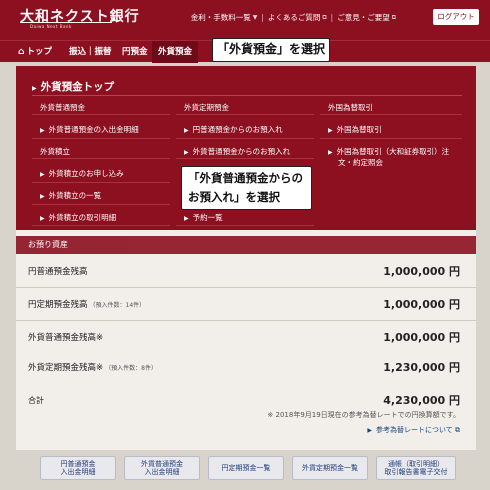 The width and height of the screenshot is (490, 490). I want to click on menu-link-installment-list: ▶ 外貨積立の一覧, so click(70, 195).